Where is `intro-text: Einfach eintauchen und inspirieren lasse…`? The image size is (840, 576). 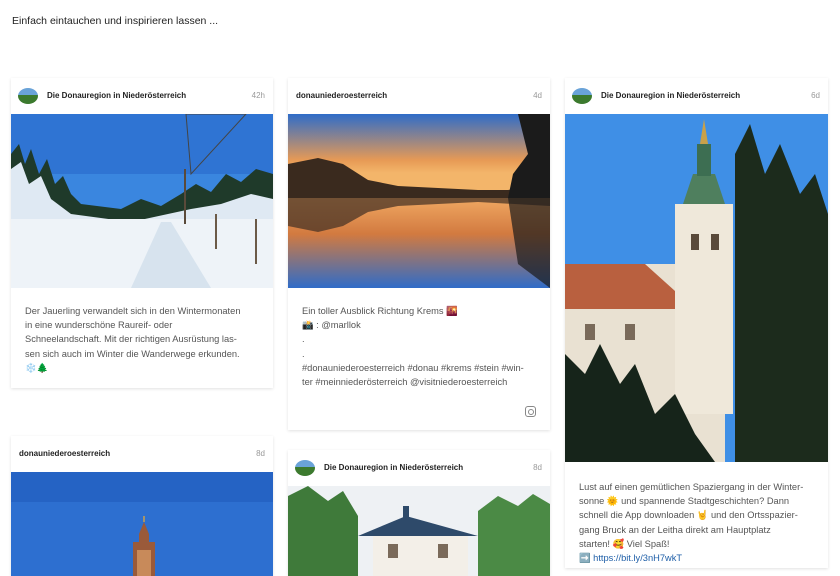 intro-text: Einfach eintauchen und inspirieren lasse… is located at coordinates (115, 21).